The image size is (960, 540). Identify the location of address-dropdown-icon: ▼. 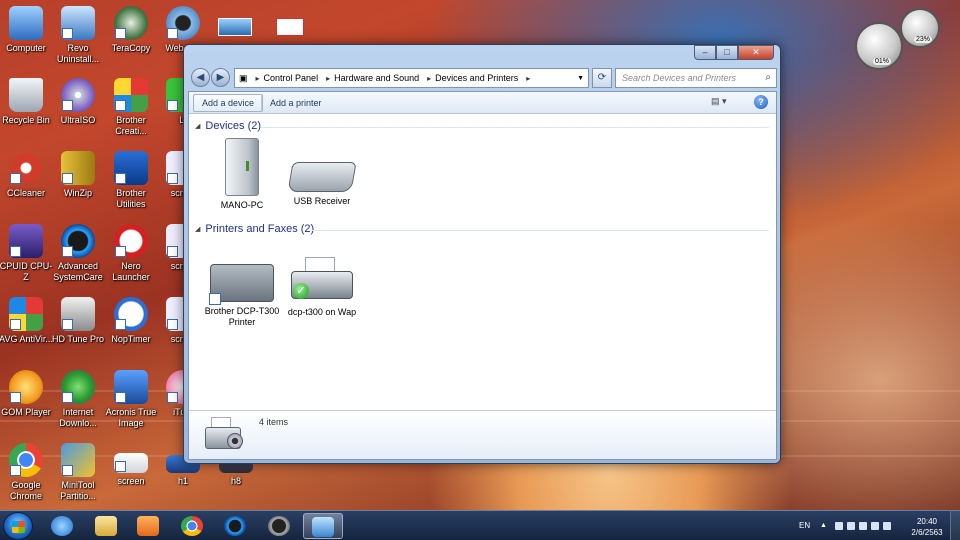
(580, 78).